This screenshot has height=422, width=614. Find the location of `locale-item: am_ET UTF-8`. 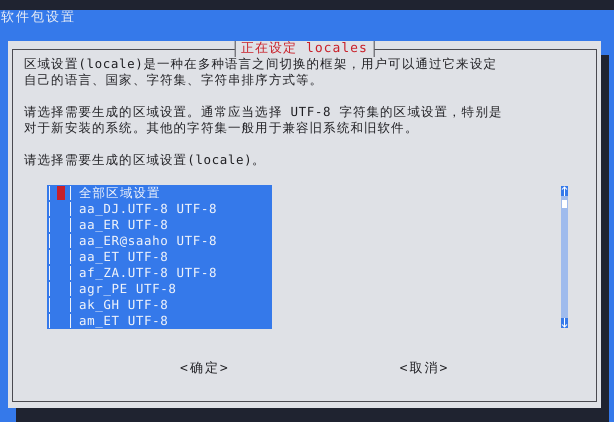

locale-item: am_ET UTF-8 is located at coordinates (123, 321).